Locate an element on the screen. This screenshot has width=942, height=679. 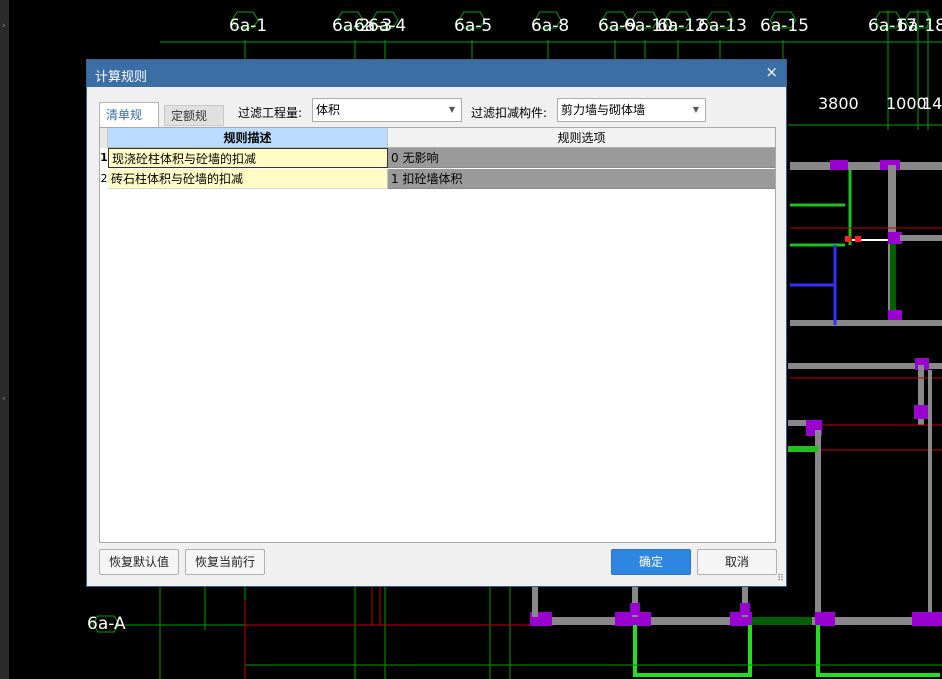
dialog-titlebar: 计算规则 × is located at coordinates (436, 73).